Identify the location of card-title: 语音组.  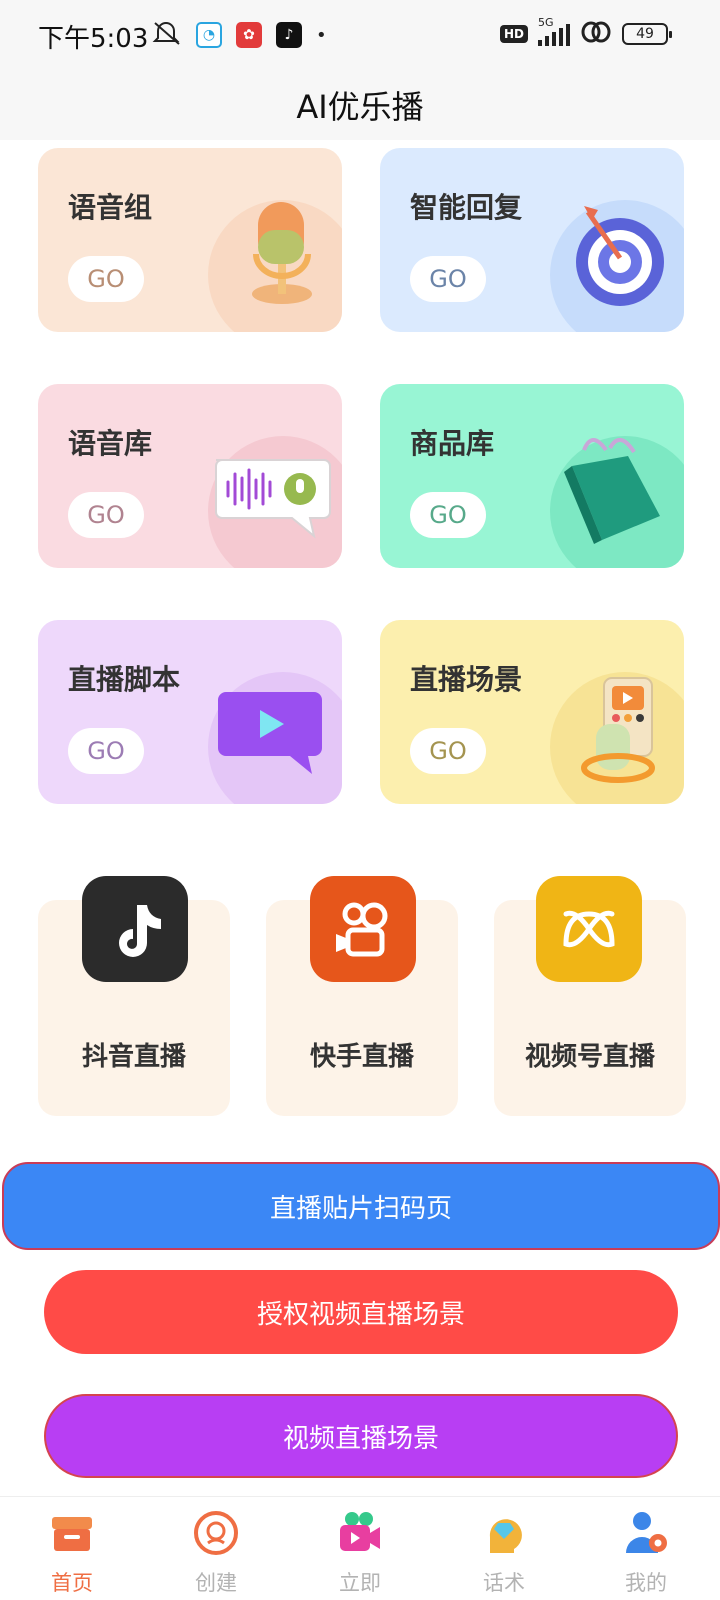
(110, 207).